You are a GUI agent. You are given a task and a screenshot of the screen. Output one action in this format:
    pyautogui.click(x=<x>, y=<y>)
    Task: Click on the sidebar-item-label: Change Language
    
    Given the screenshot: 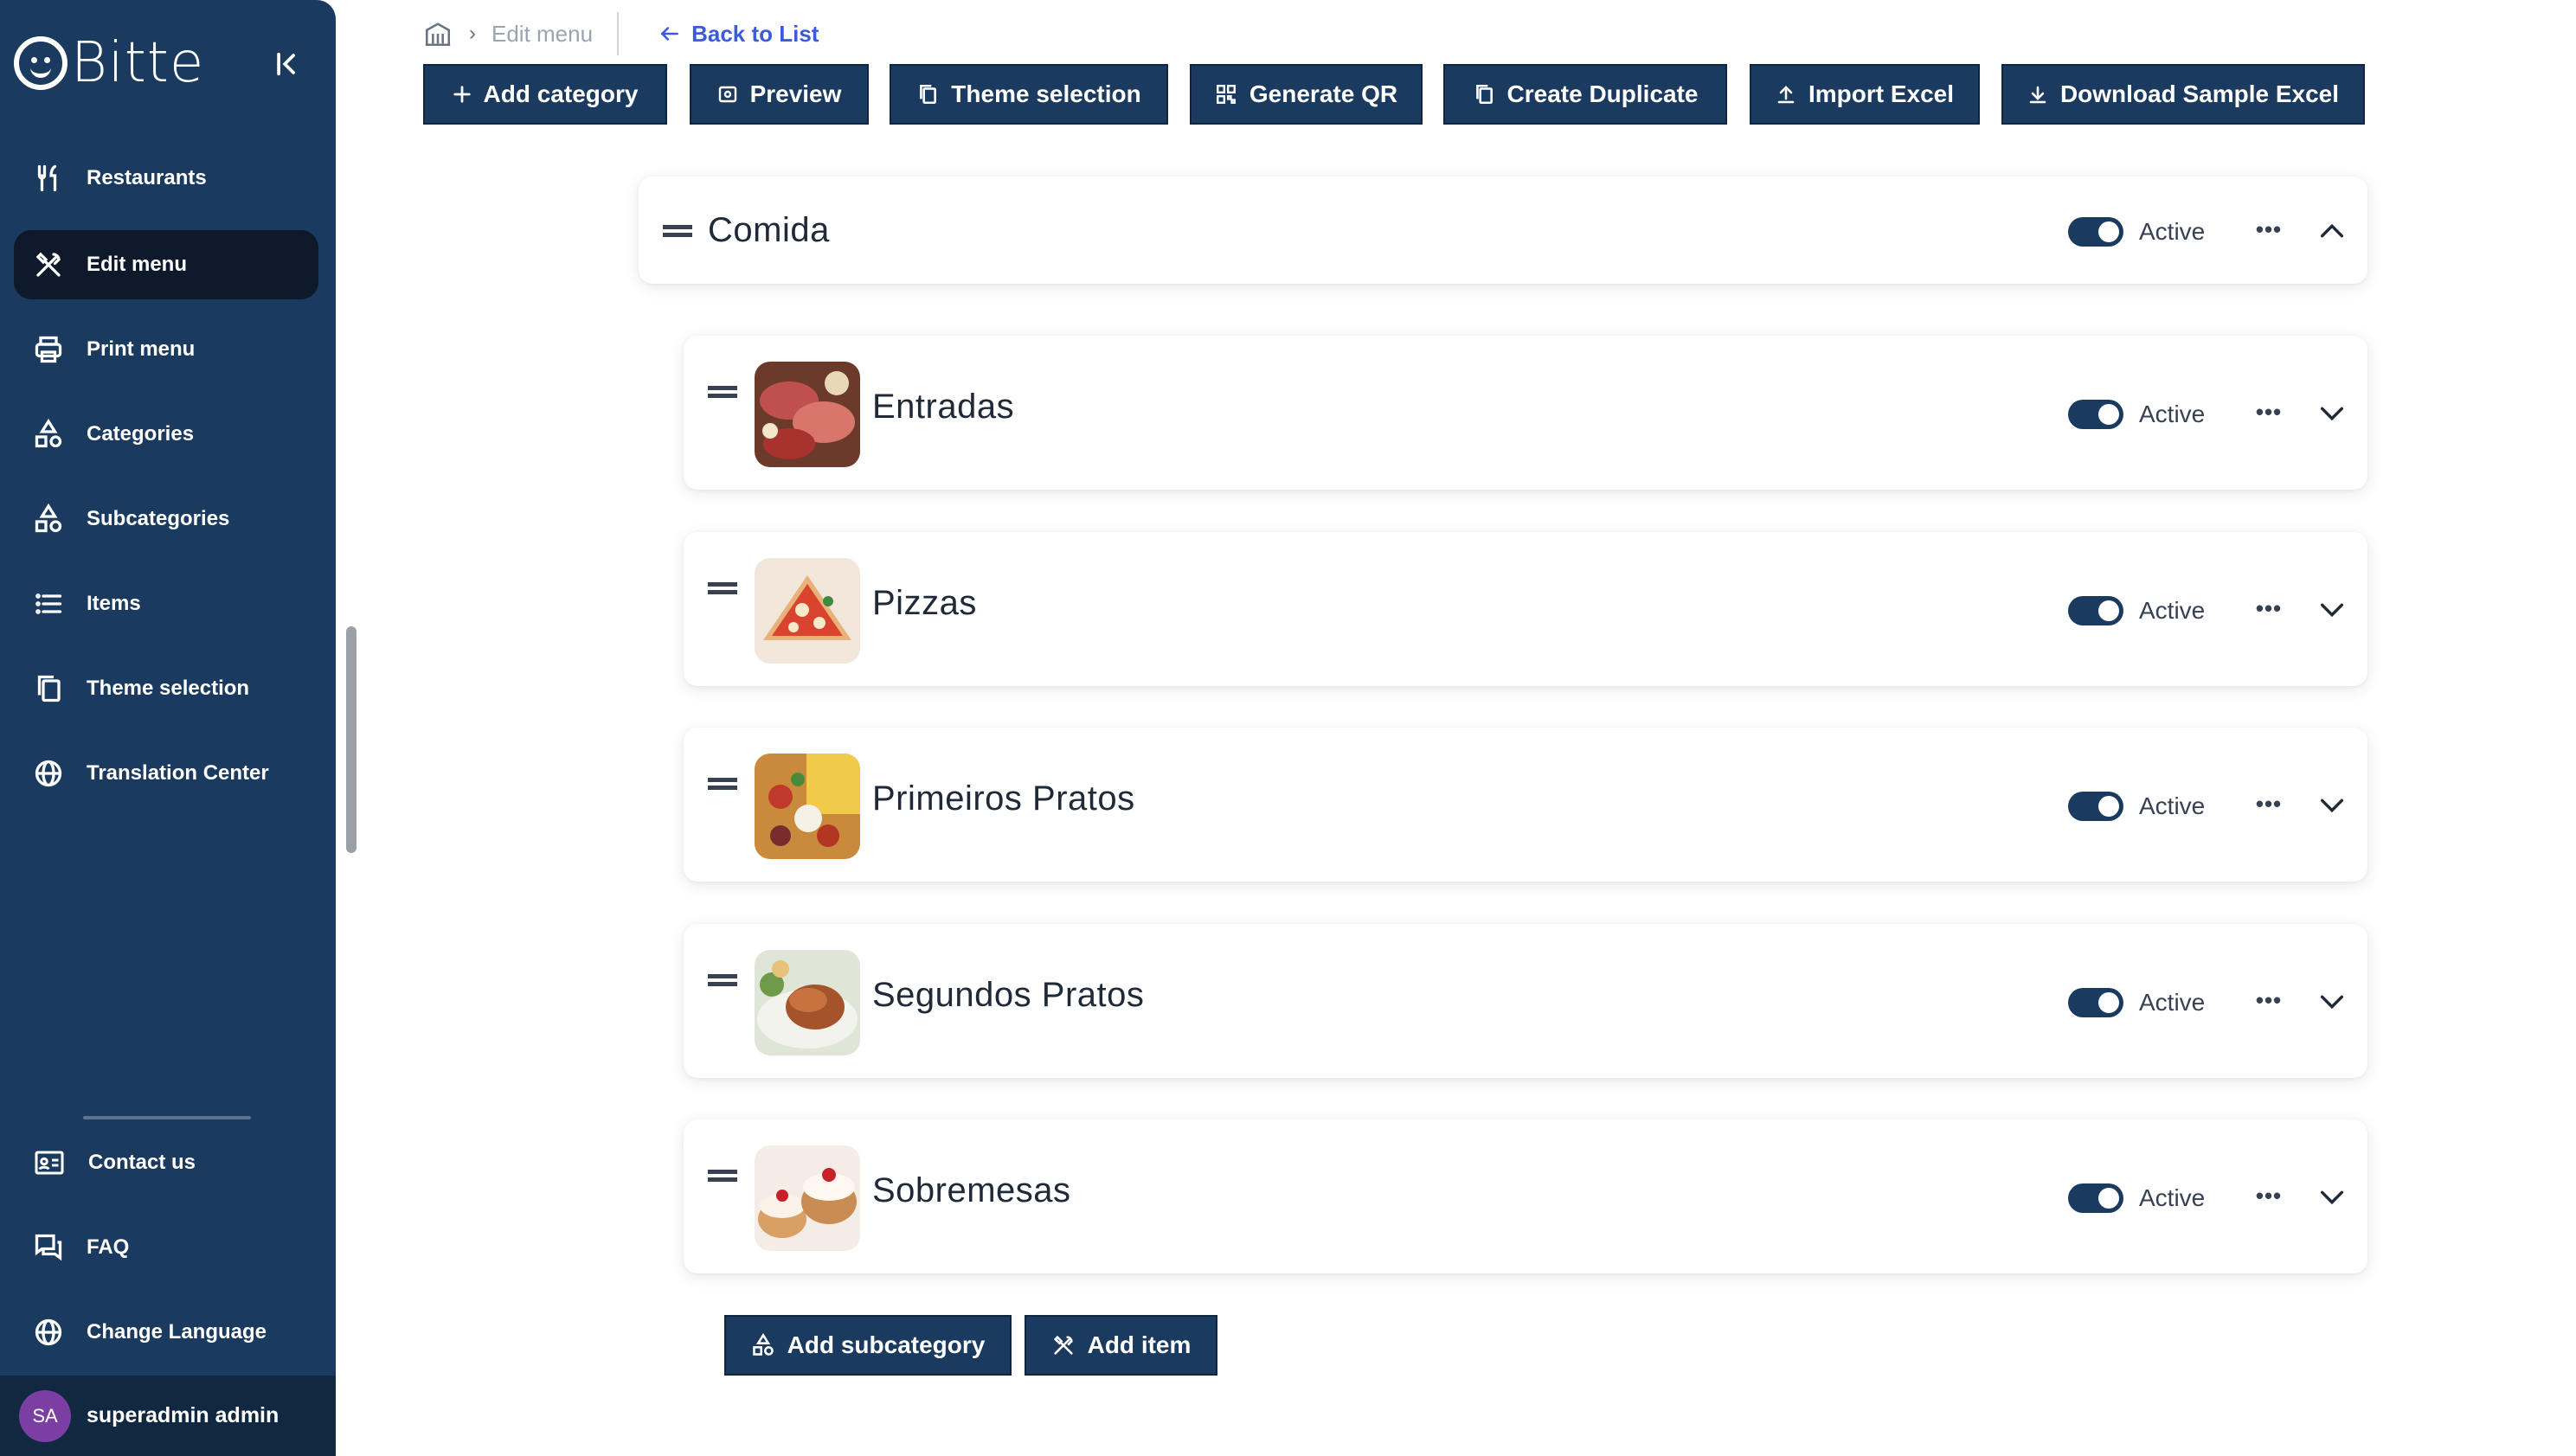 What is the action you would take?
    pyautogui.click(x=177, y=1332)
    